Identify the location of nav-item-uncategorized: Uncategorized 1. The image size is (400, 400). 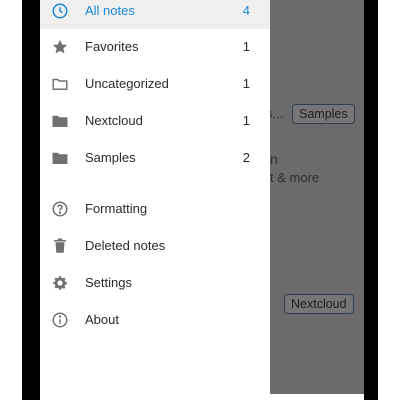
(155, 83).